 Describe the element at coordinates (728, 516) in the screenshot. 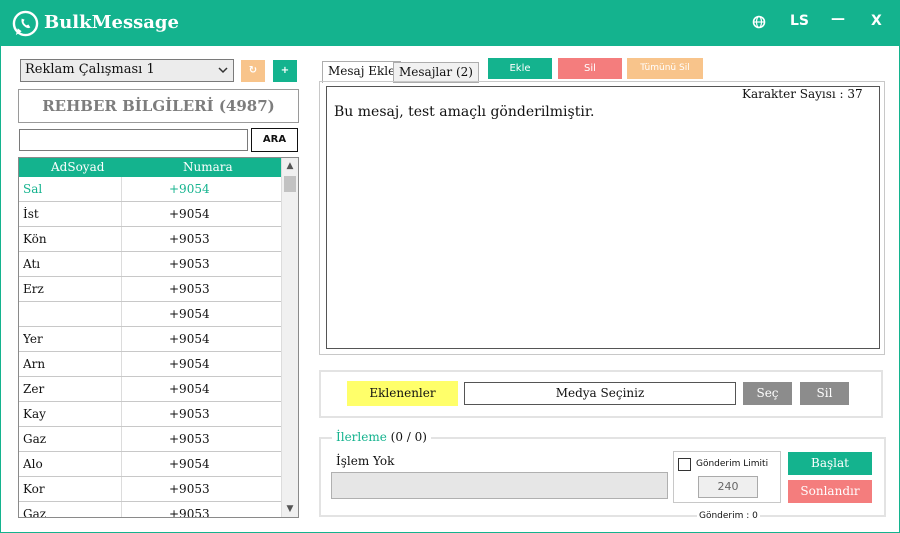

I see `sent-count: Gönderim : 0` at that location.